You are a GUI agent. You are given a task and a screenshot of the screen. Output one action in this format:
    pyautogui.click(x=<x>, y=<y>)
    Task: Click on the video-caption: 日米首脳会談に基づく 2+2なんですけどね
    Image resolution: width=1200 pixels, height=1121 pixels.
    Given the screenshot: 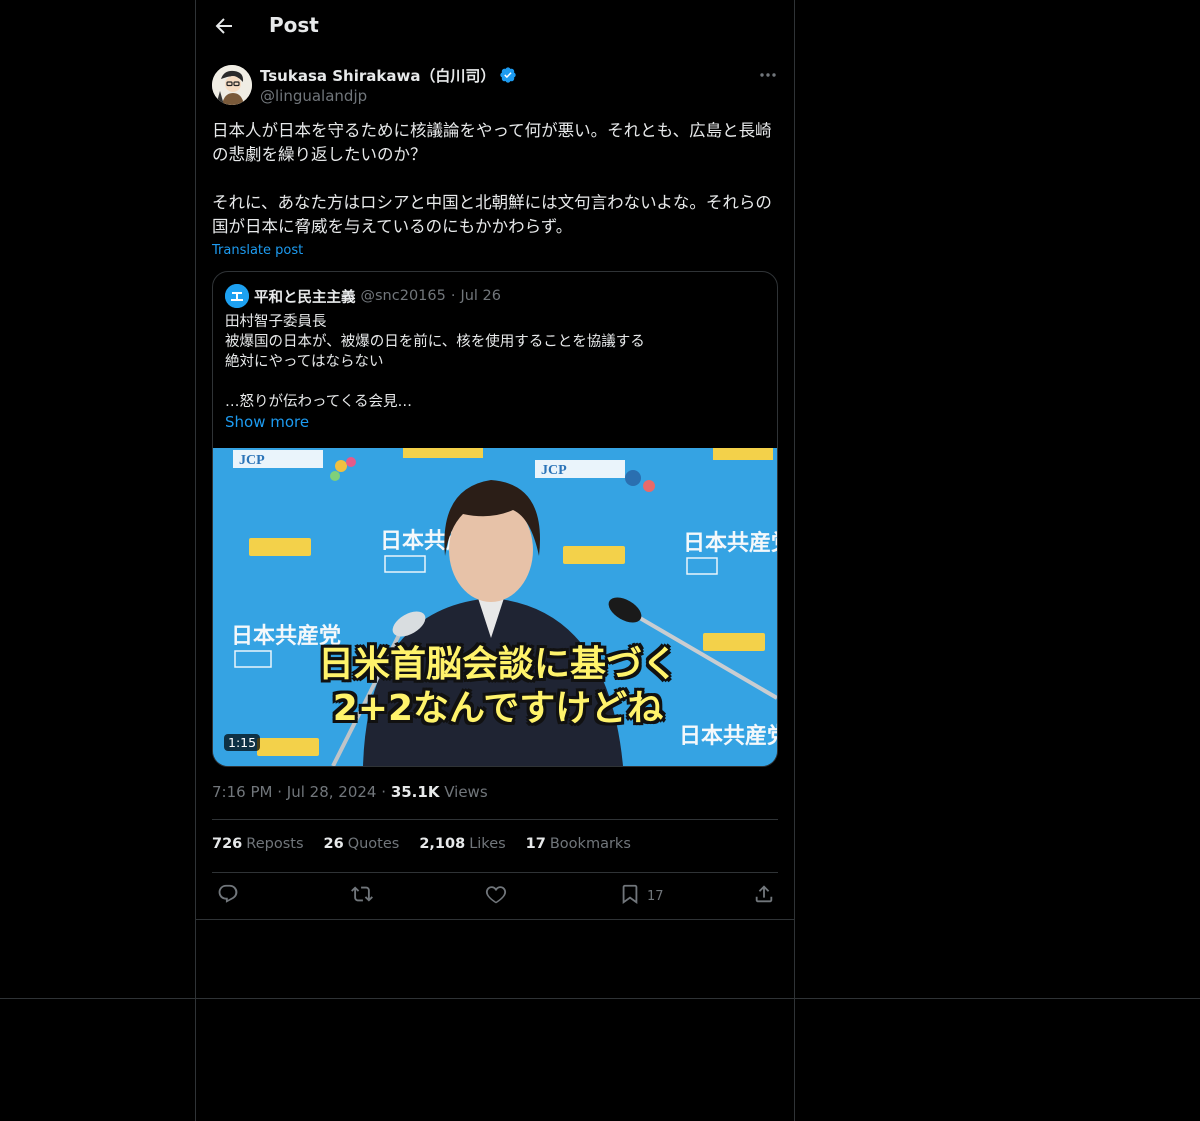 What is the action you would take?
    pyautogui.click(x=497, y=686)
    